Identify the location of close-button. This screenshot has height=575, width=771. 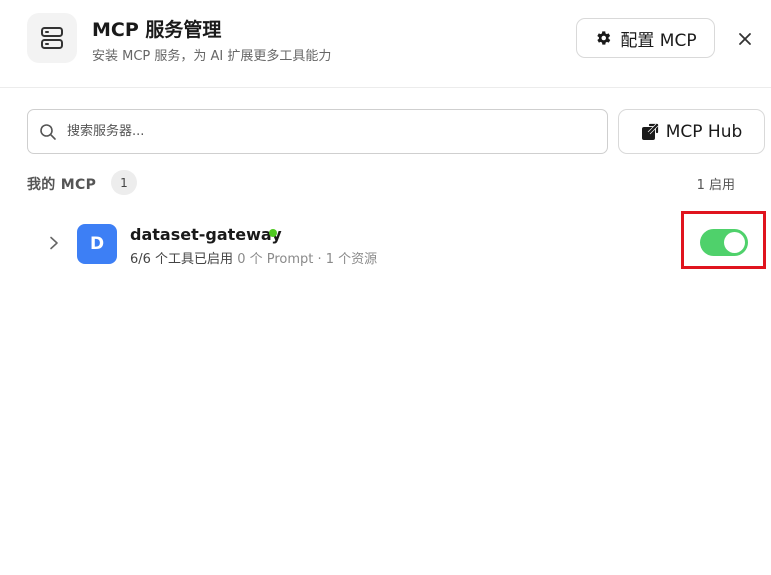
(745, 39).